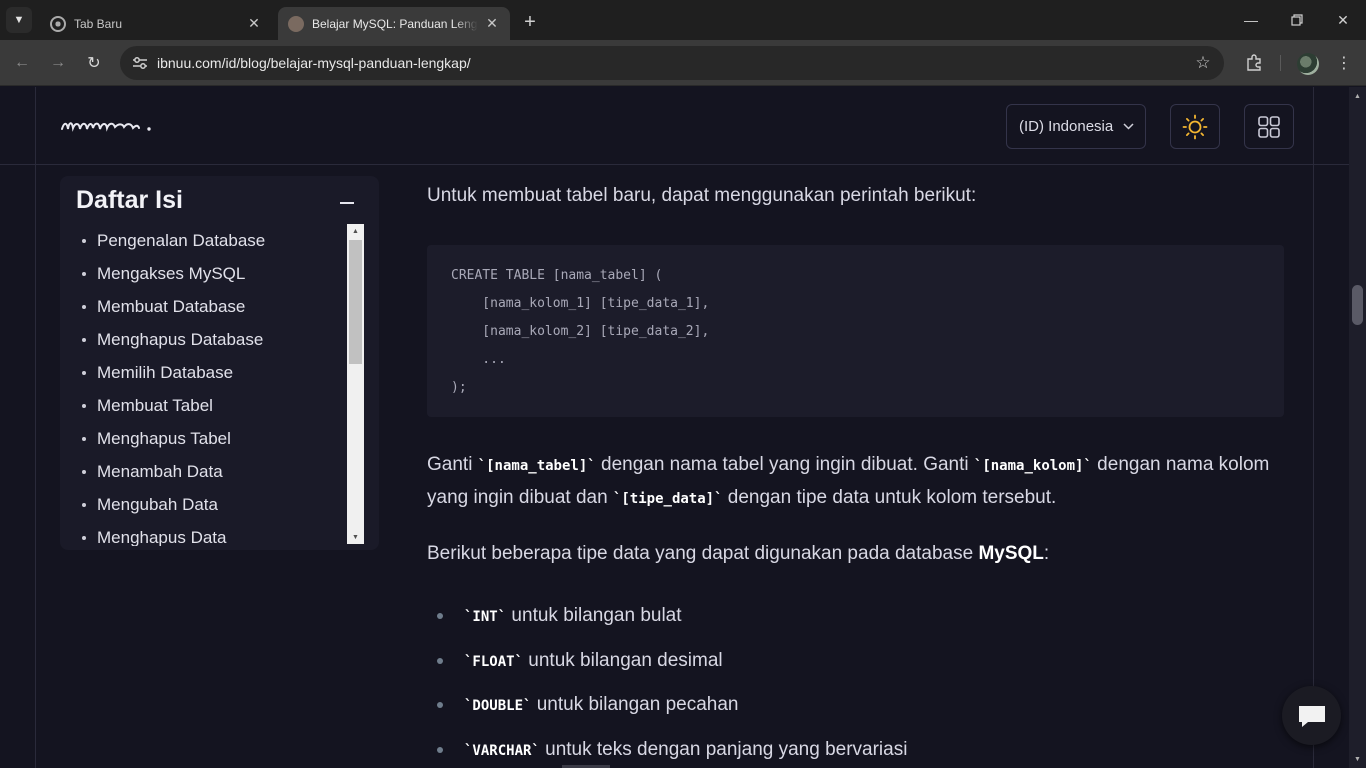  What do you see at coordinates (181, 240) in the screenshot?
I see `toc-item-label: Pengenalan Database` at bounding box center [181, 240].